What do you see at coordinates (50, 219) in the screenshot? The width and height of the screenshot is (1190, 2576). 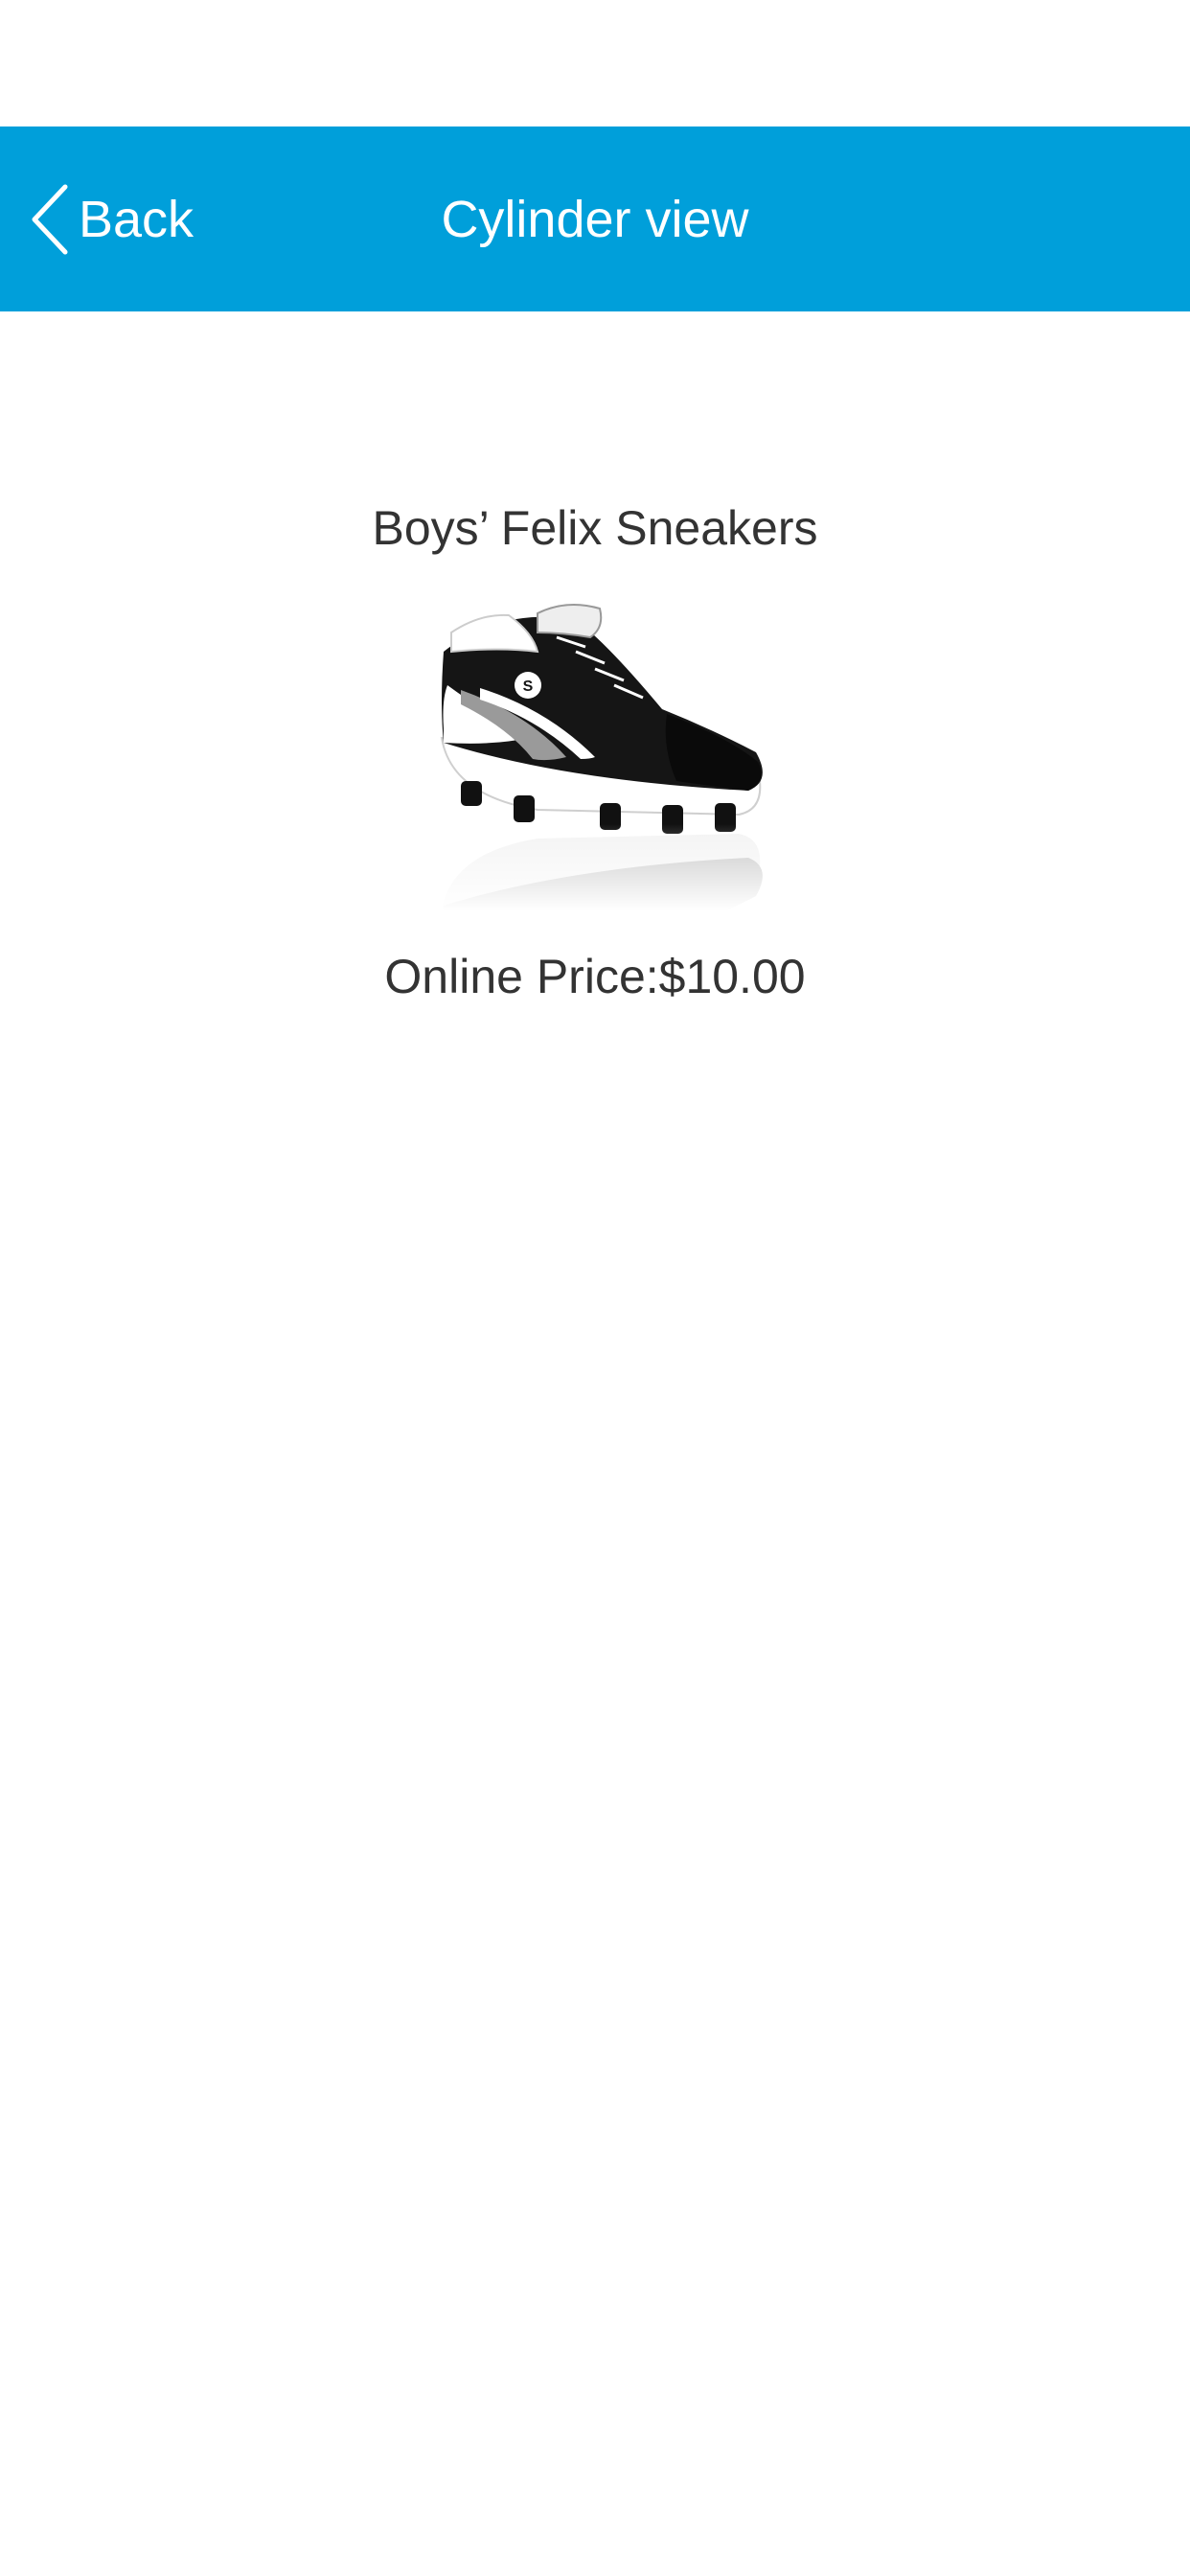 I see `chevron-left-icon` at bounding box center [50, 219].